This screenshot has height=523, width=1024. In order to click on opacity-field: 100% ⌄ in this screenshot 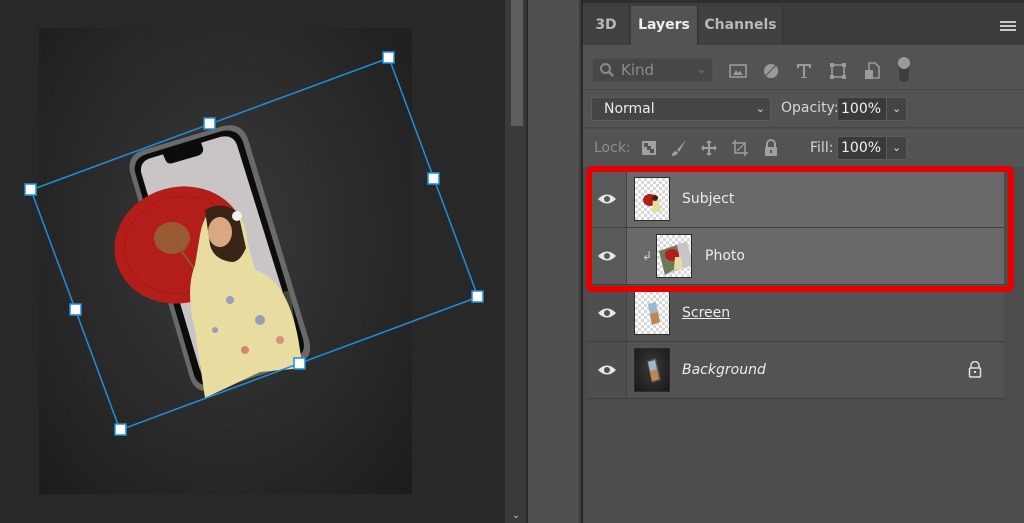, I will do `click(872, 109)`.